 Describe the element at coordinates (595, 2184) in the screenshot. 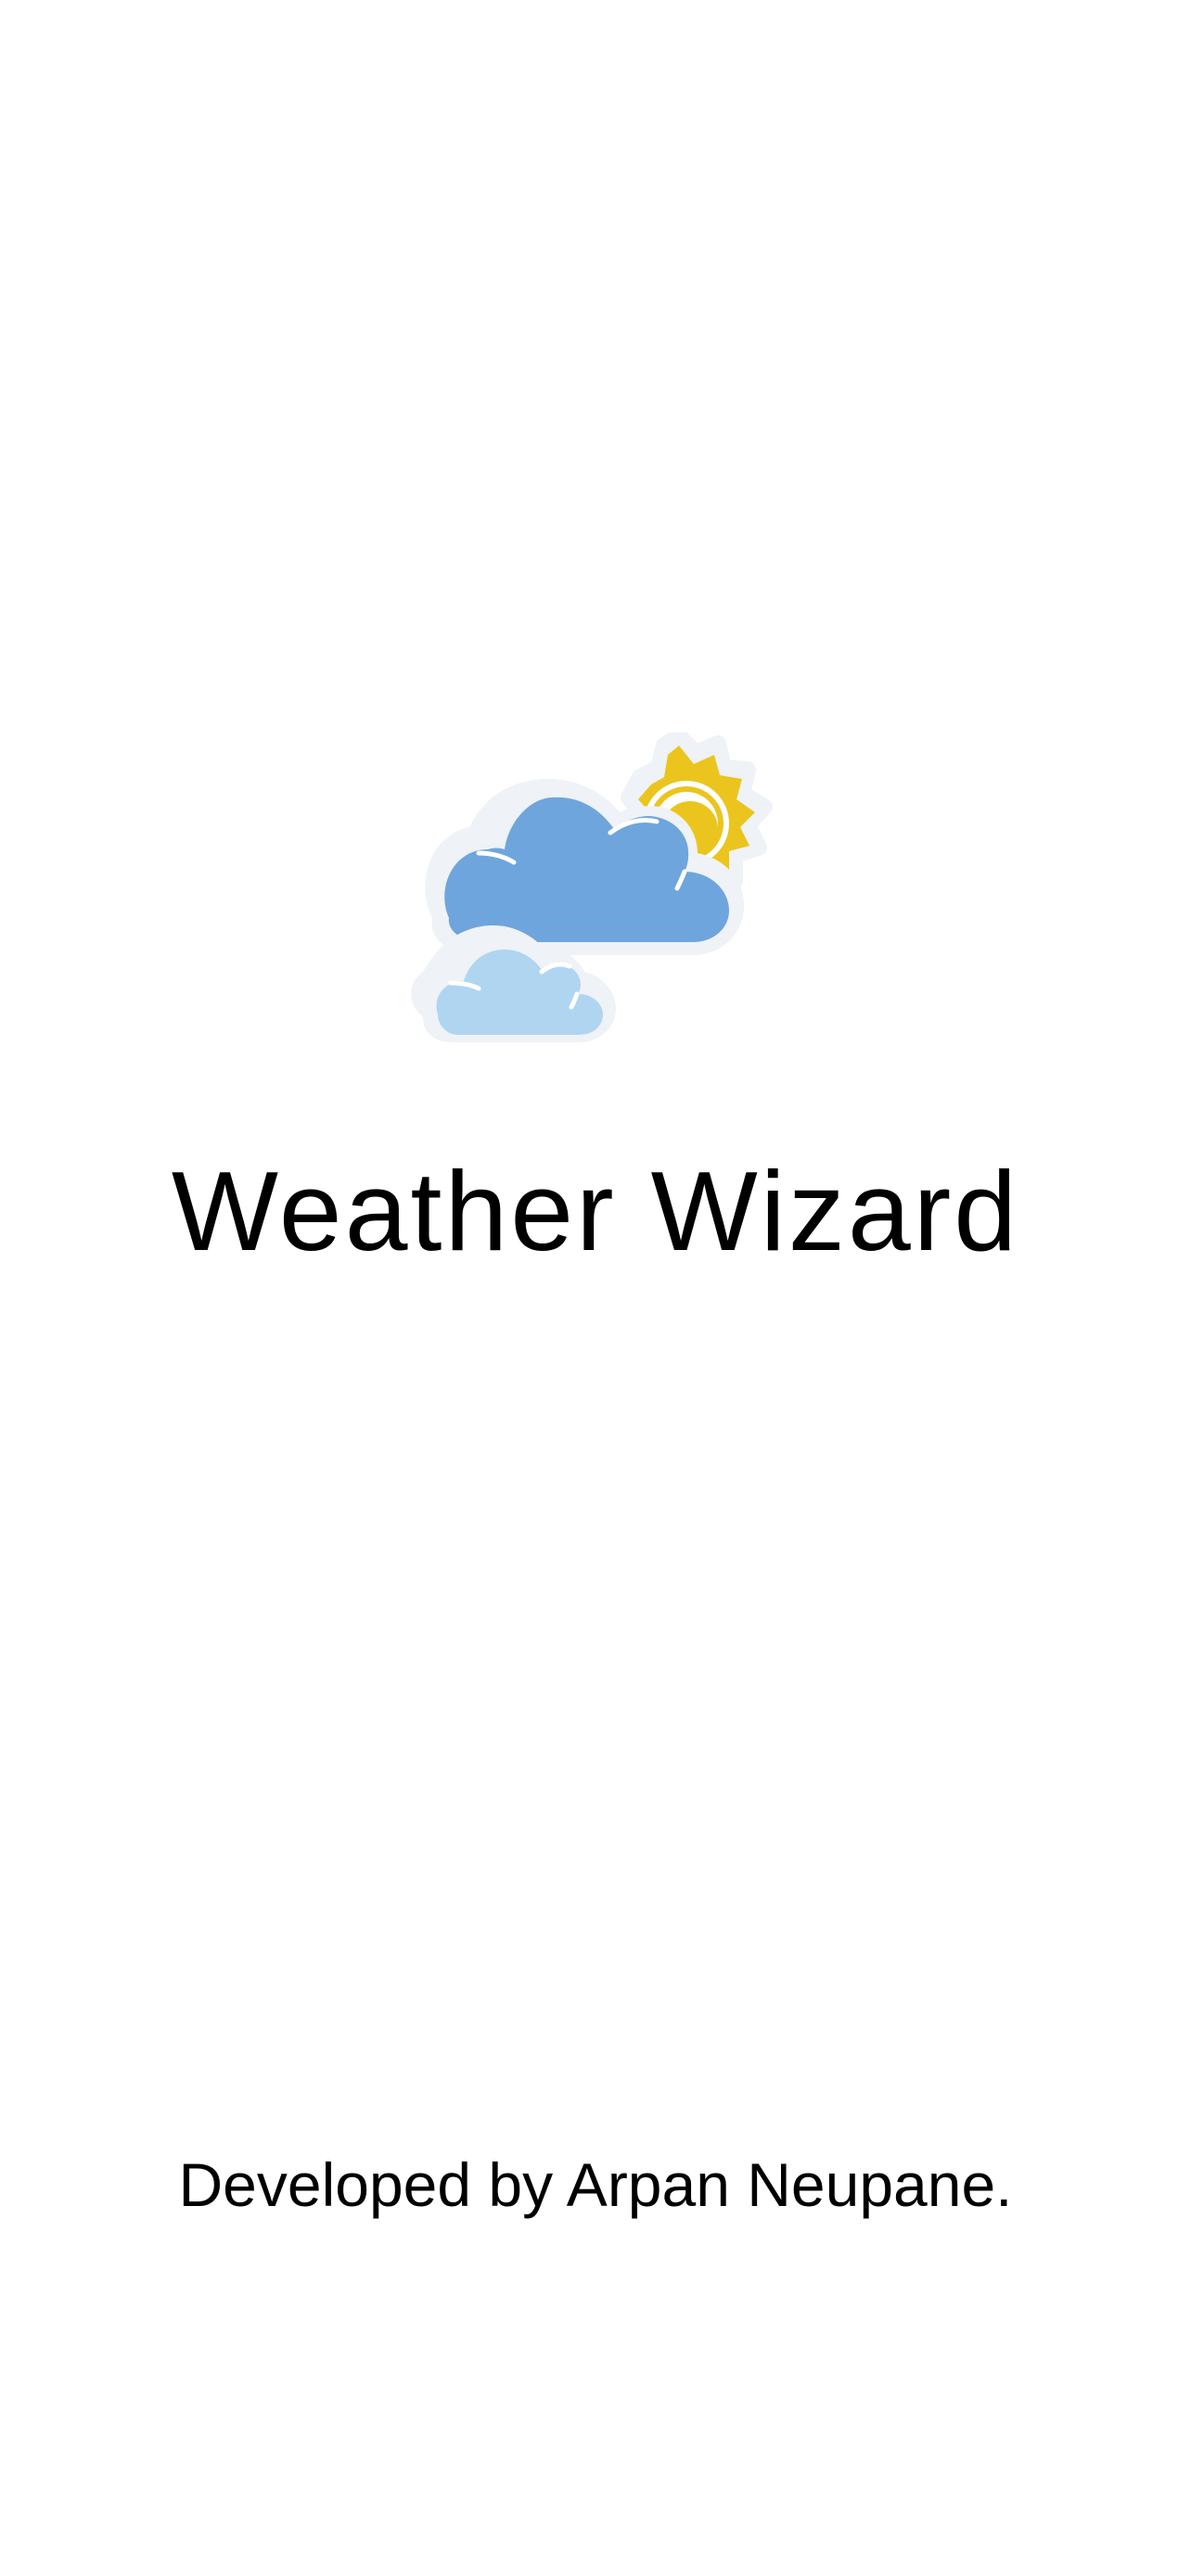

I see `developer-credit: Developed by Arpan Neupane.` at that location.